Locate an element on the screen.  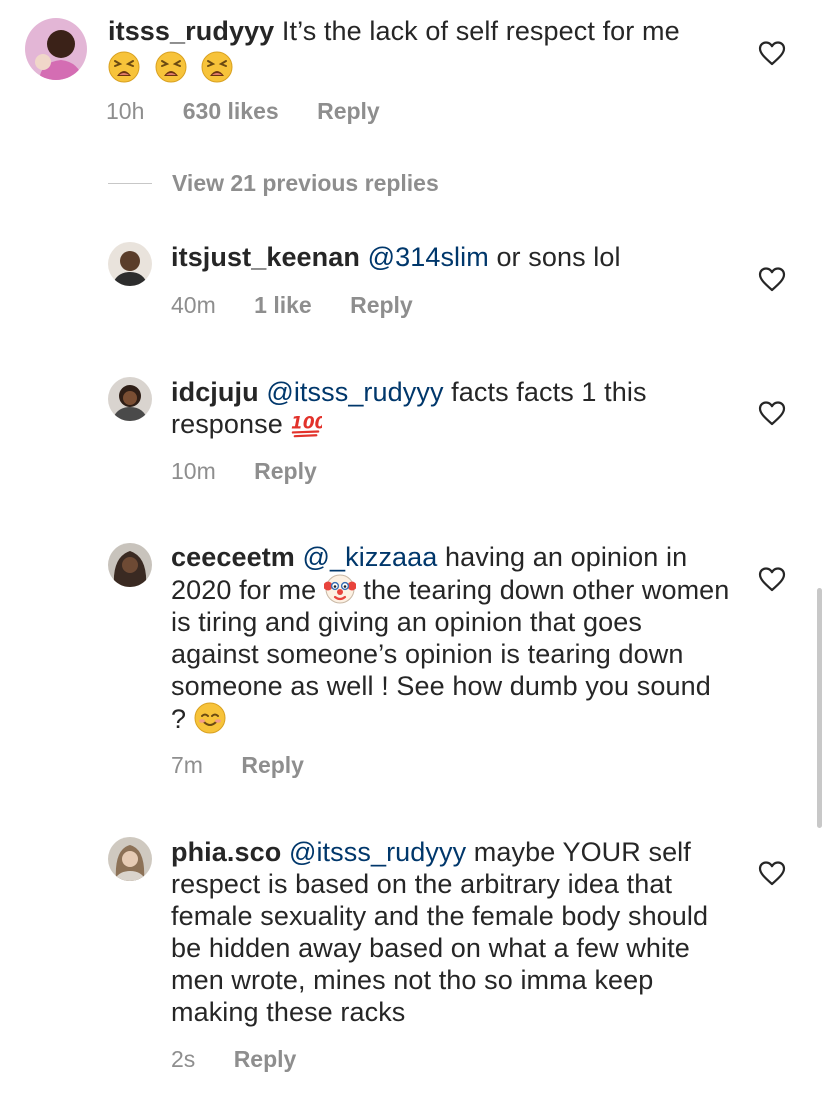
timestamp: 40m is located at coordinates (193, 305).